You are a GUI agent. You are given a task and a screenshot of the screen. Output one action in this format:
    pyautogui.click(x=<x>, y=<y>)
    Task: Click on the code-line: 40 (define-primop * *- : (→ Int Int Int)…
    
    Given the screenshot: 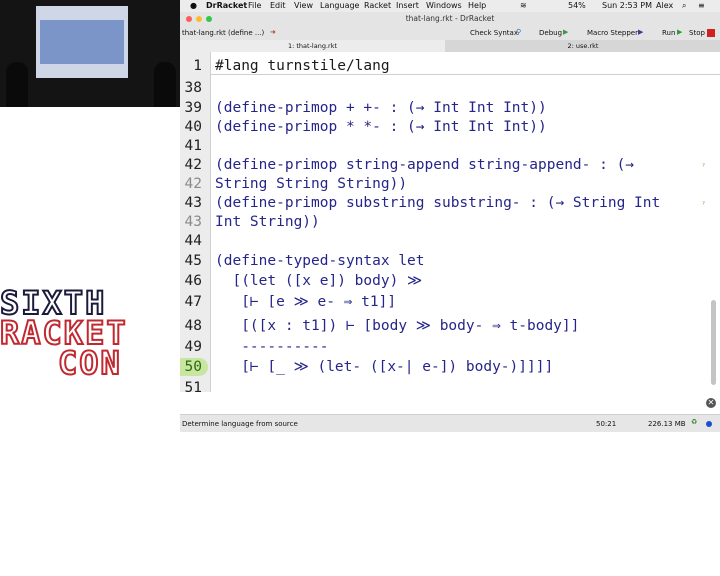 What is the action you would take?
    pyautogui.click(x=450, y=127)
    